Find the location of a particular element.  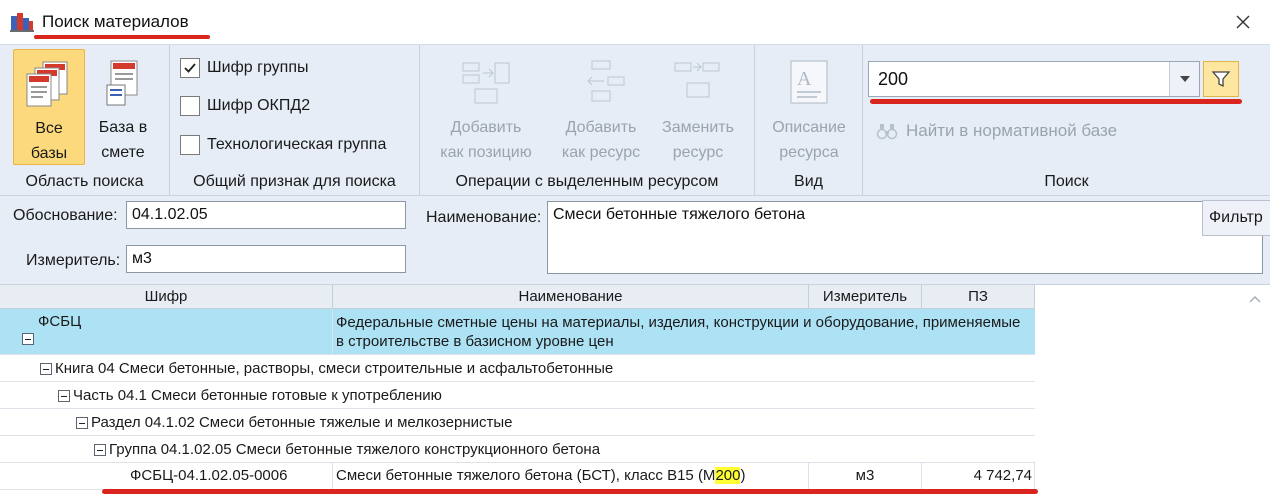

scroll-up-icon is located at coordinates (1255, 299).